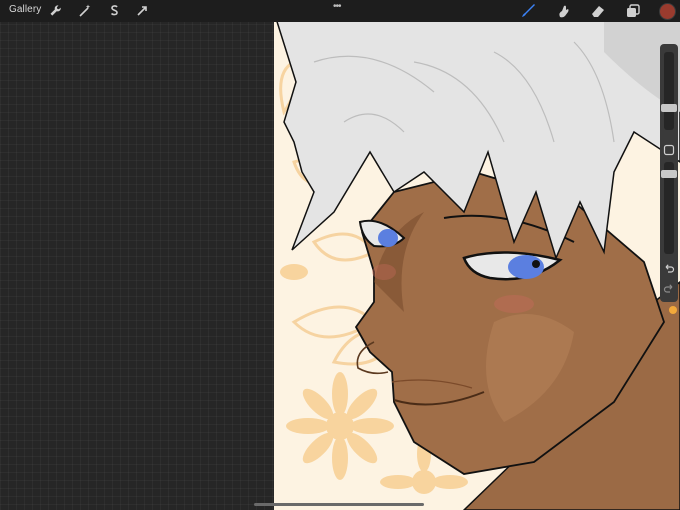  What do you see at coordinates (667, 11) in the screenshot?
I see `color-picker-button` at bounding box center [667, 11].